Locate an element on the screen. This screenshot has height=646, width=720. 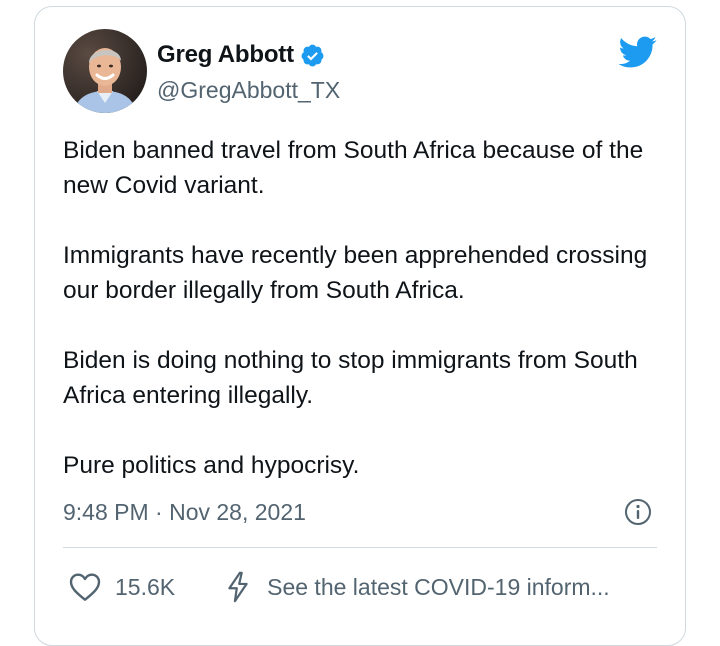
tweet-paragraph: Pure politics and hypocrisy. is located at coordinates (211, 465).